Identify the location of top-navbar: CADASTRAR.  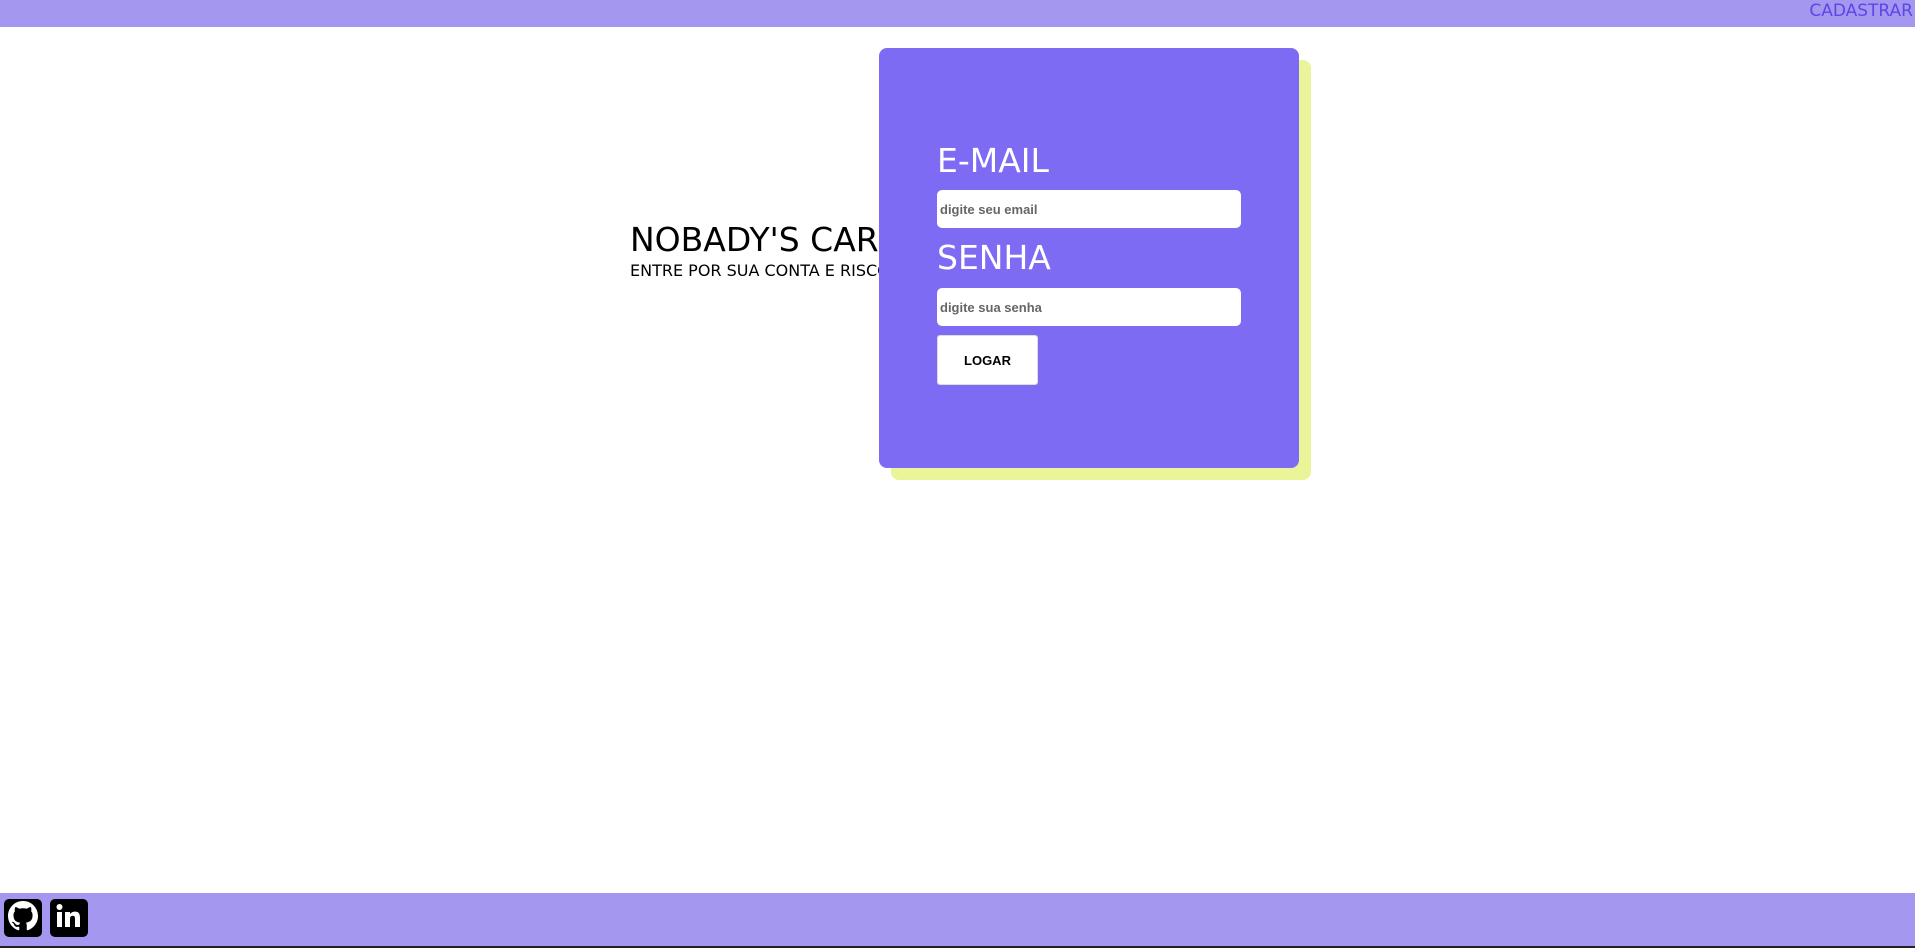
(957, 13).